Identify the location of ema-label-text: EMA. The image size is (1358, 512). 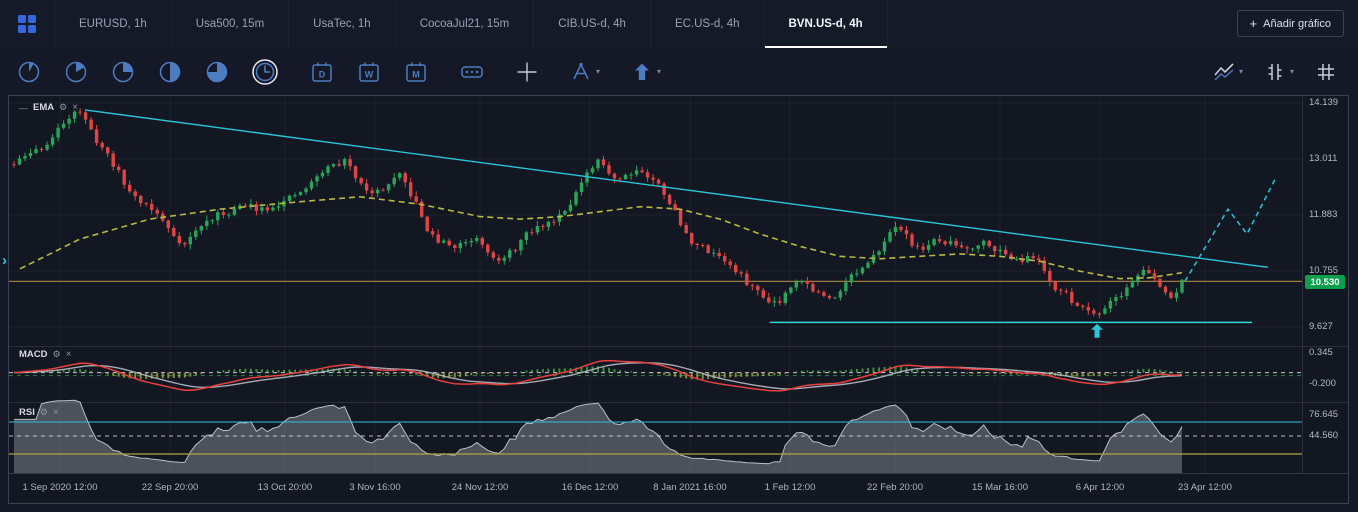
(44, 107).